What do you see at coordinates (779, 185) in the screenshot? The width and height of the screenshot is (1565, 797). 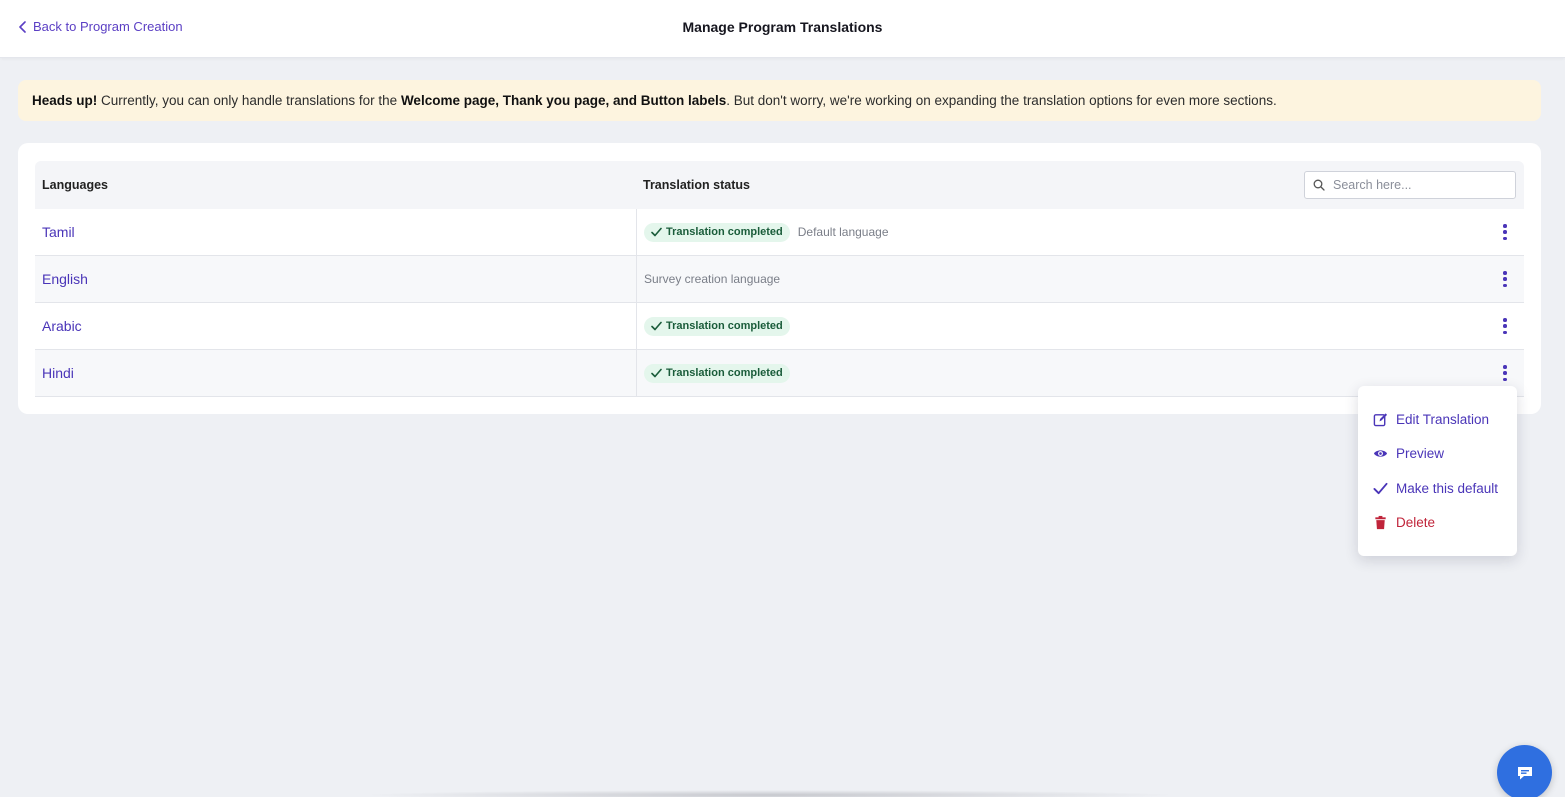 I see `table-header: Languages Translation status` at bounding box center [779, 185].